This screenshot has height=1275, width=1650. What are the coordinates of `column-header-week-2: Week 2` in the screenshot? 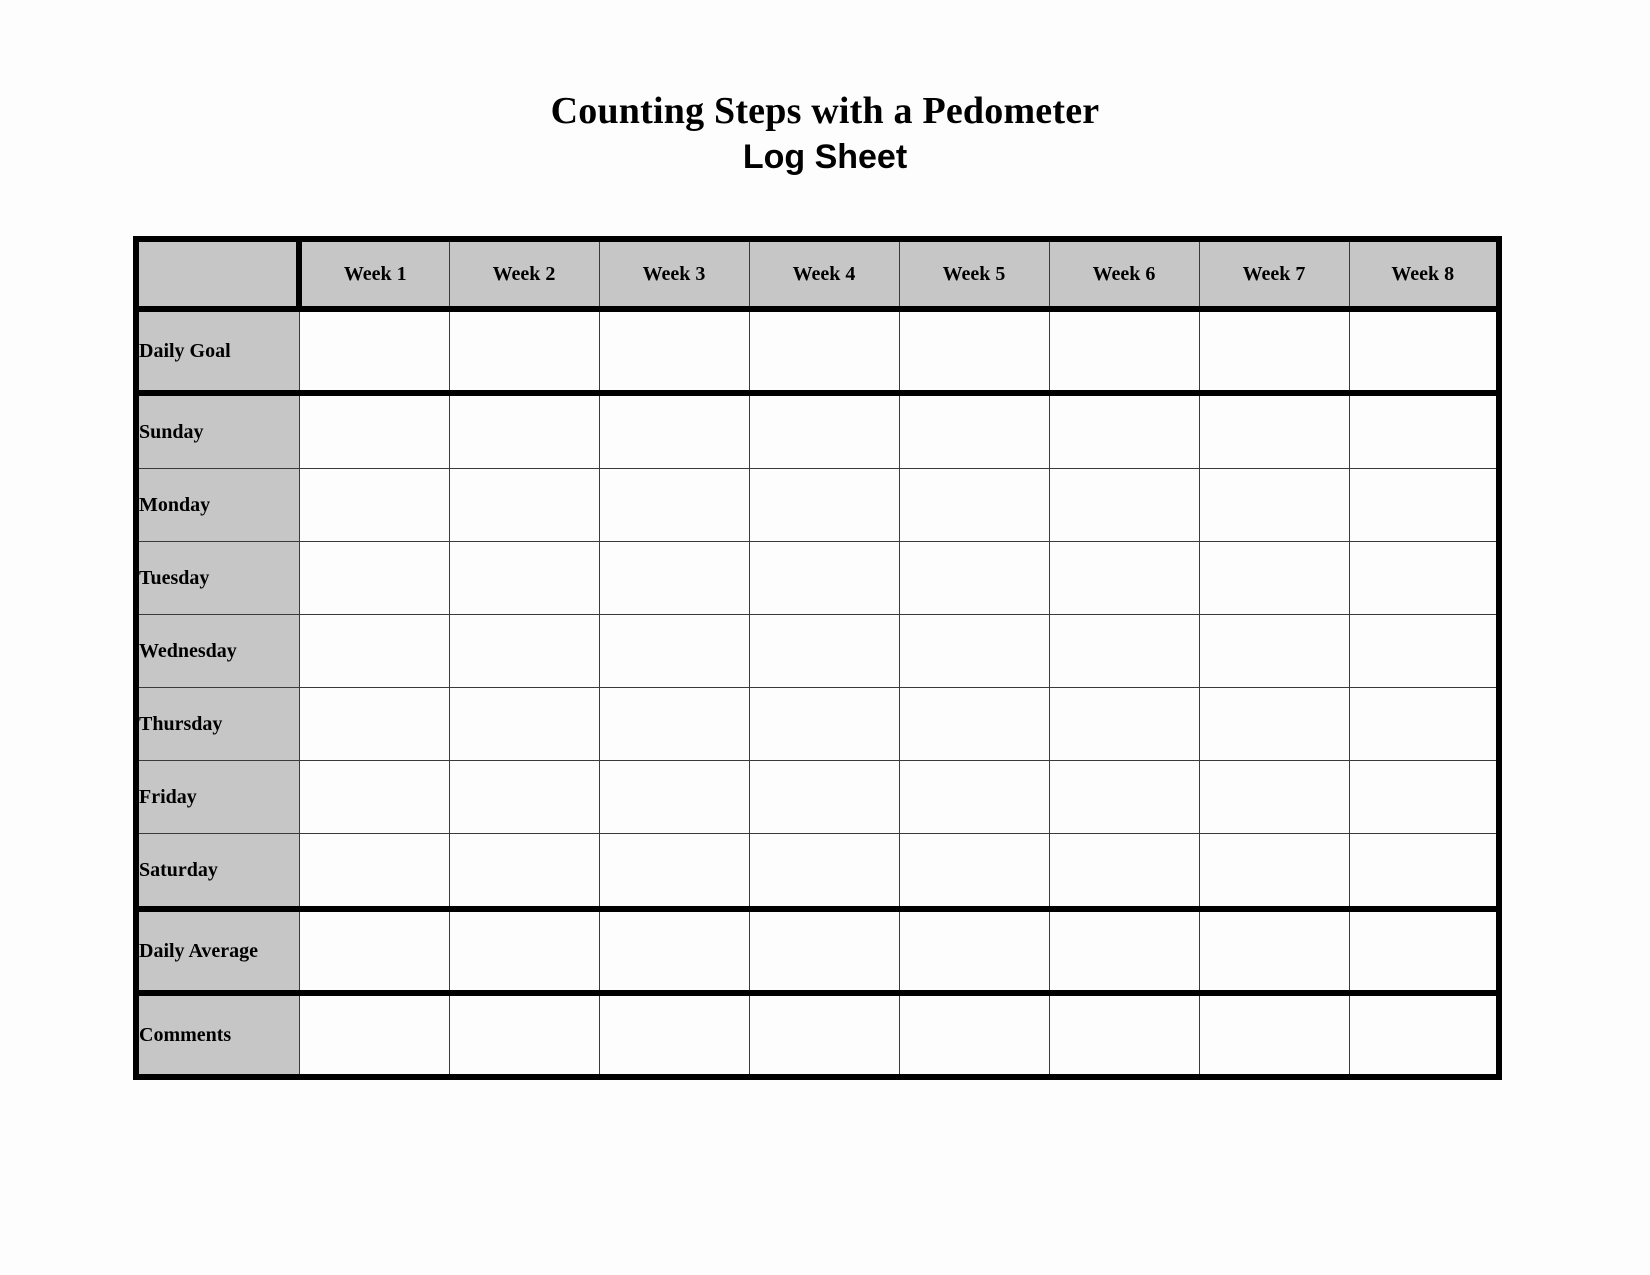 It's located at (524, 275).